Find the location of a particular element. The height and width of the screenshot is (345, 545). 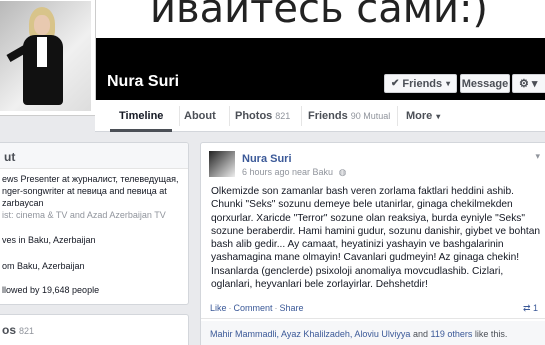

share-link: Share is located at coordinates (292, 308).